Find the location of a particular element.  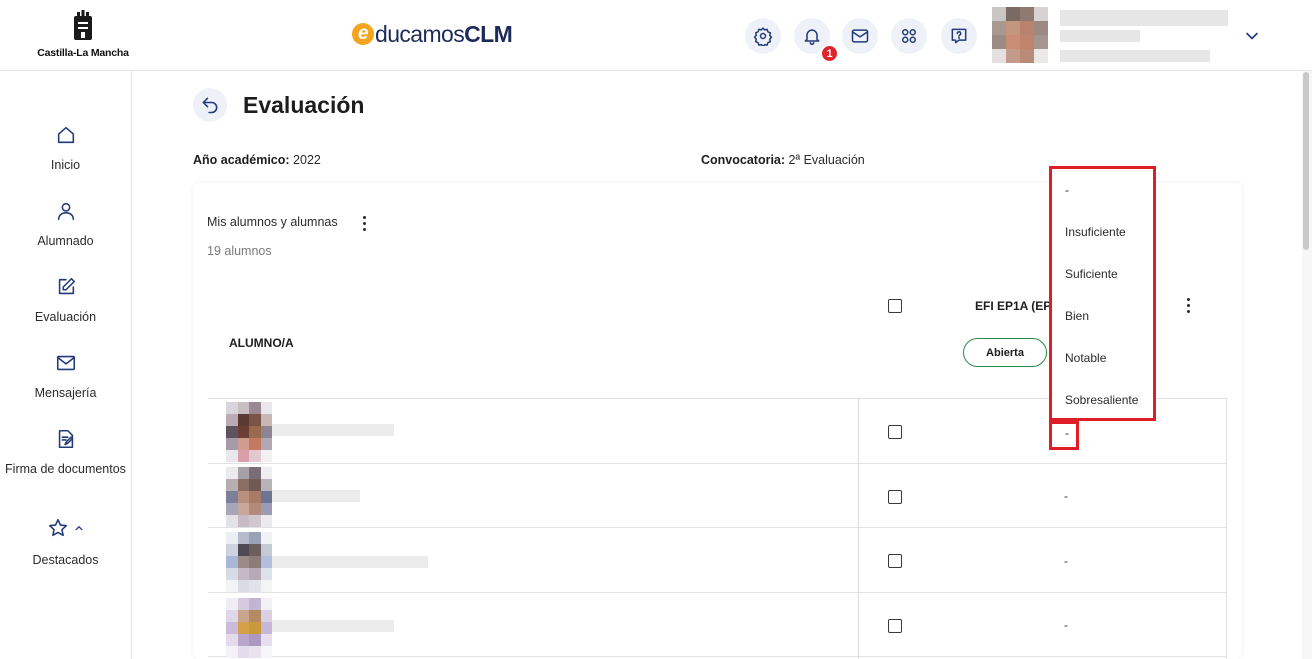

home-icon is located at coordinates (66, 135).